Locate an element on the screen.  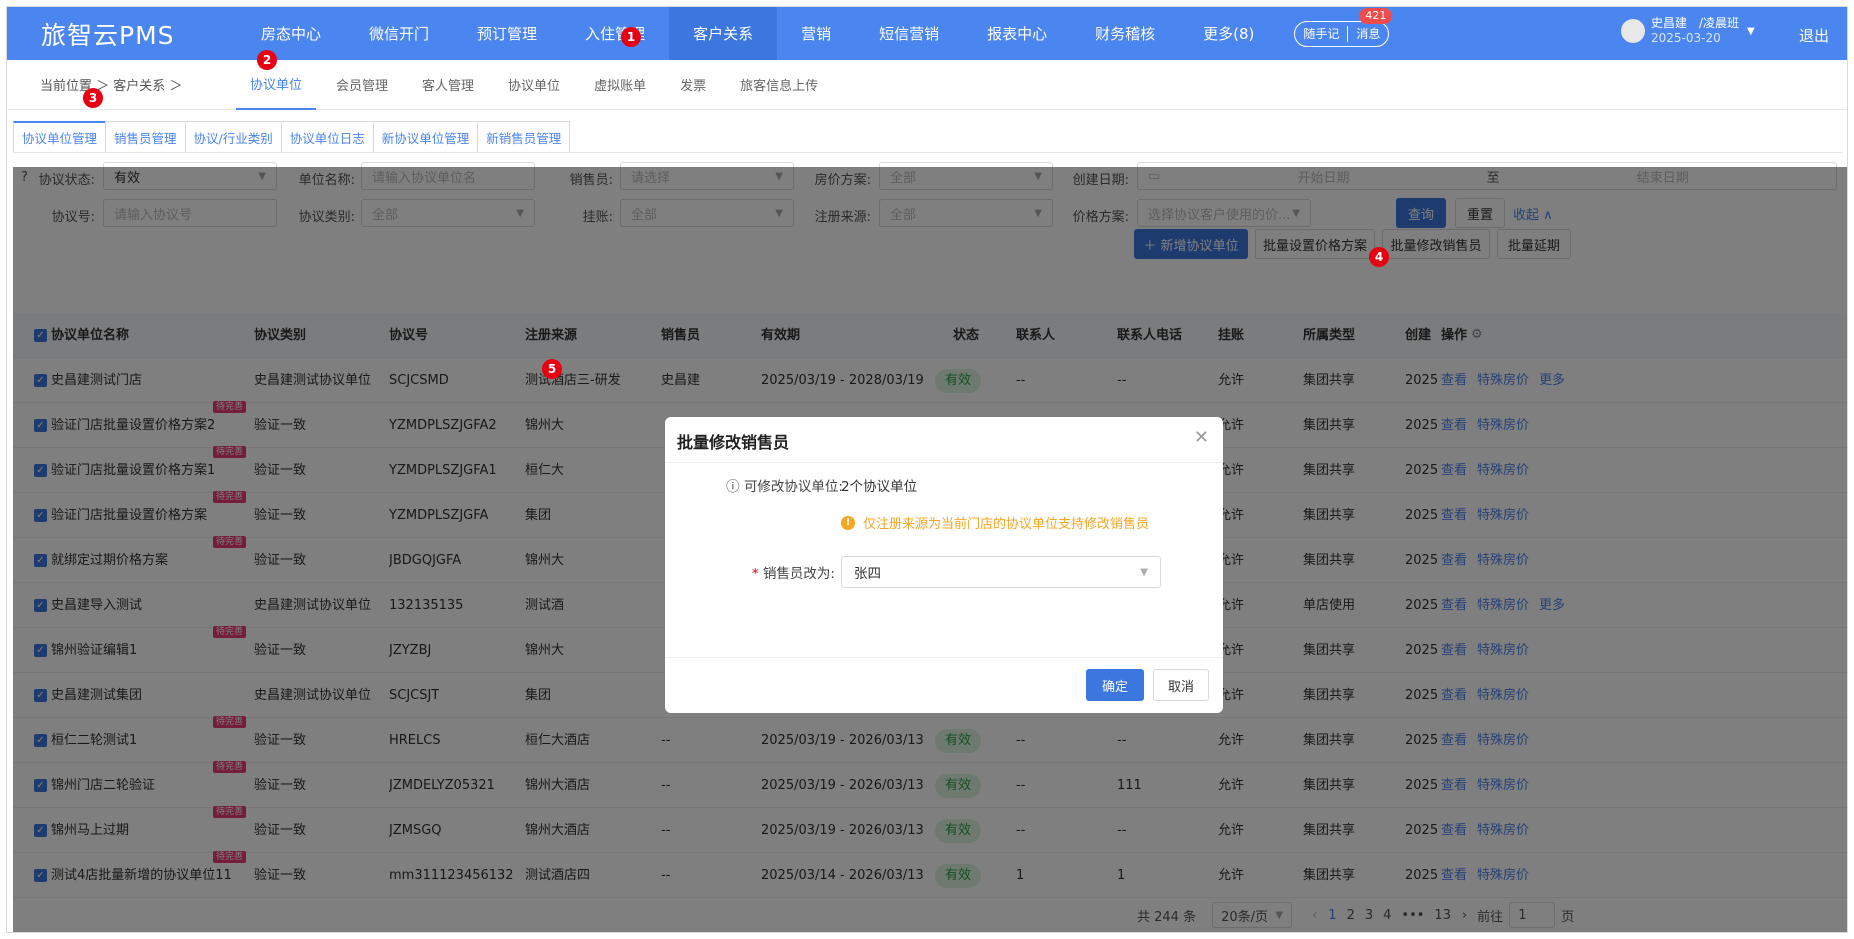
logout-button: 退出 is located at coordinates (1814, 35).